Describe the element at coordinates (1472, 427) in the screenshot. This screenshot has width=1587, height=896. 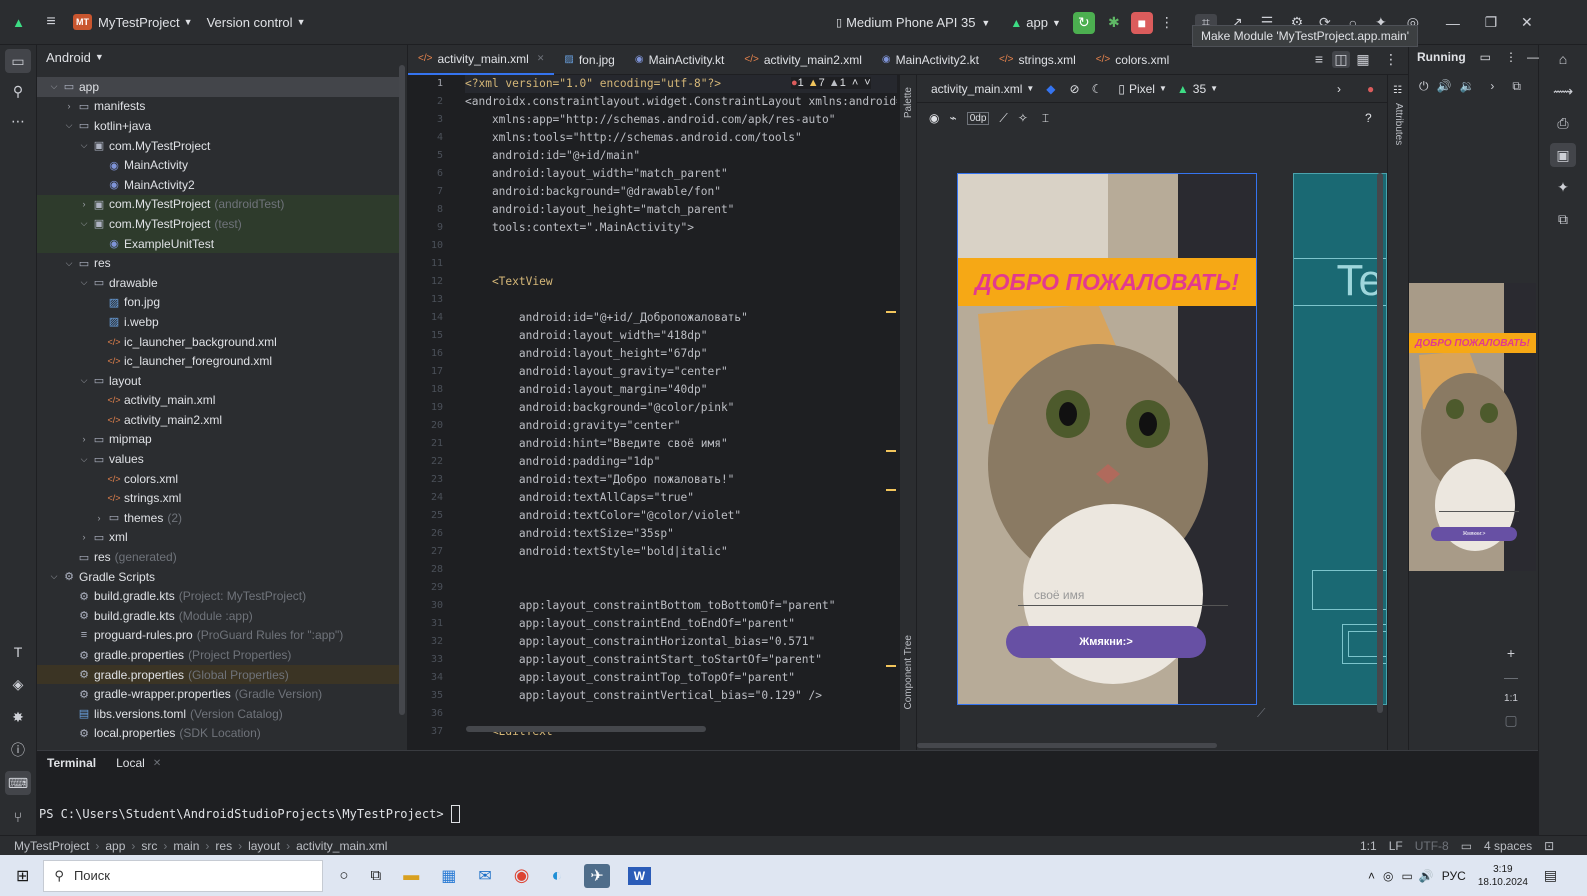
I see `emulator-screen: ДОБРО ПОЖАЛОВАТЬ! Жмякни:>` at that location.